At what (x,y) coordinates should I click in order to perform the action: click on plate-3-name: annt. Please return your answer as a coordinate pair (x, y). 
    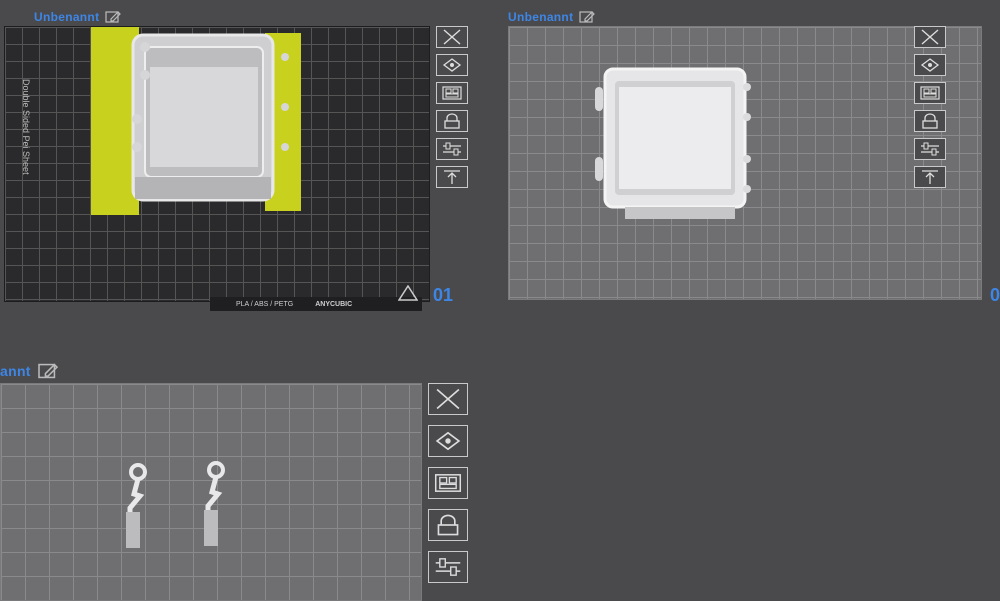
    Looking at the image, I should click on (15, 371).